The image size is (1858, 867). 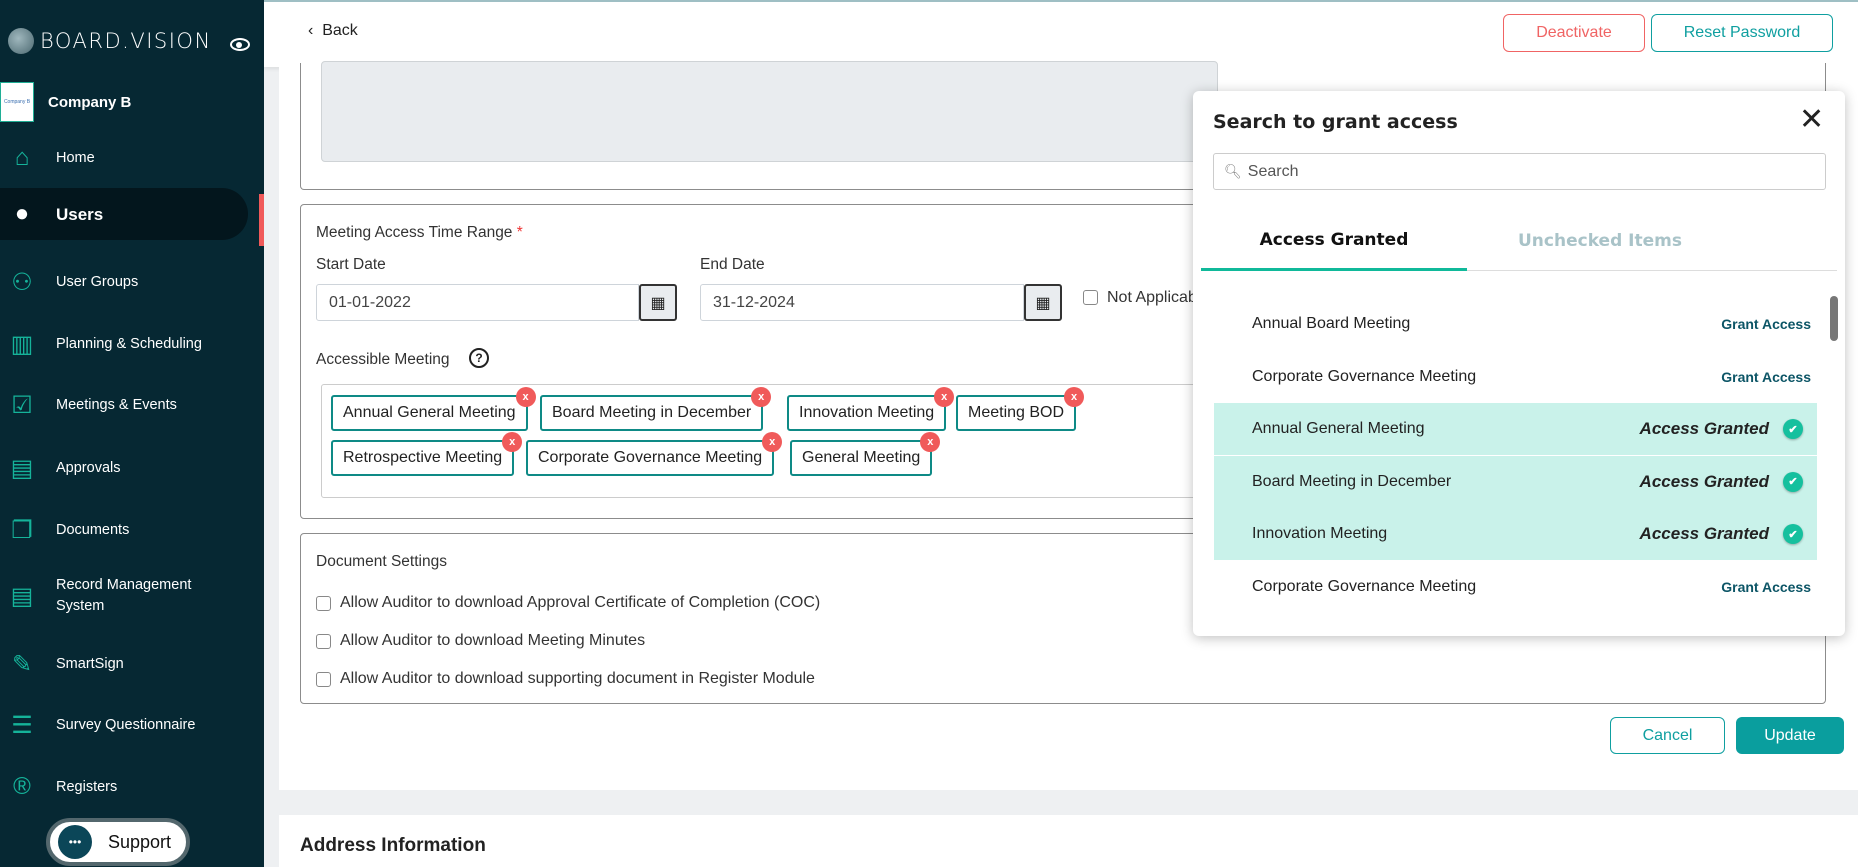 I want to click on sidebar-item-users: ● Users, so click(x=124, y=214).